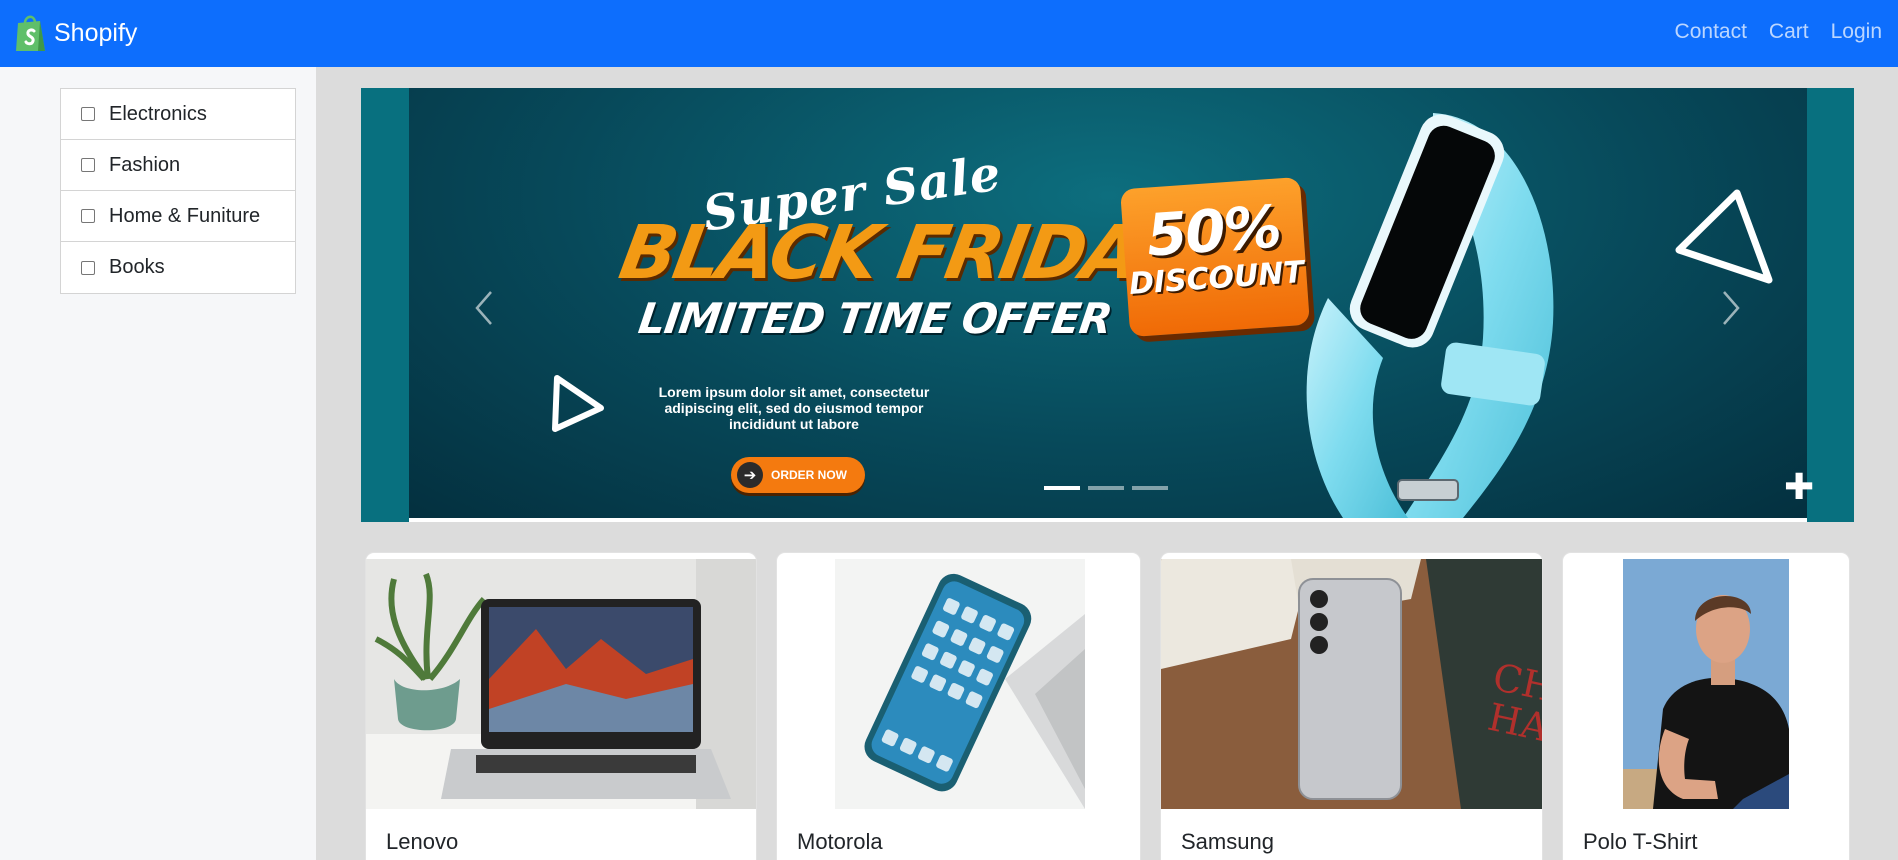 This screenshot has width=1898, height=860. I want to click on navbar: Shopify Contact Cart Login, so click(949, 33).